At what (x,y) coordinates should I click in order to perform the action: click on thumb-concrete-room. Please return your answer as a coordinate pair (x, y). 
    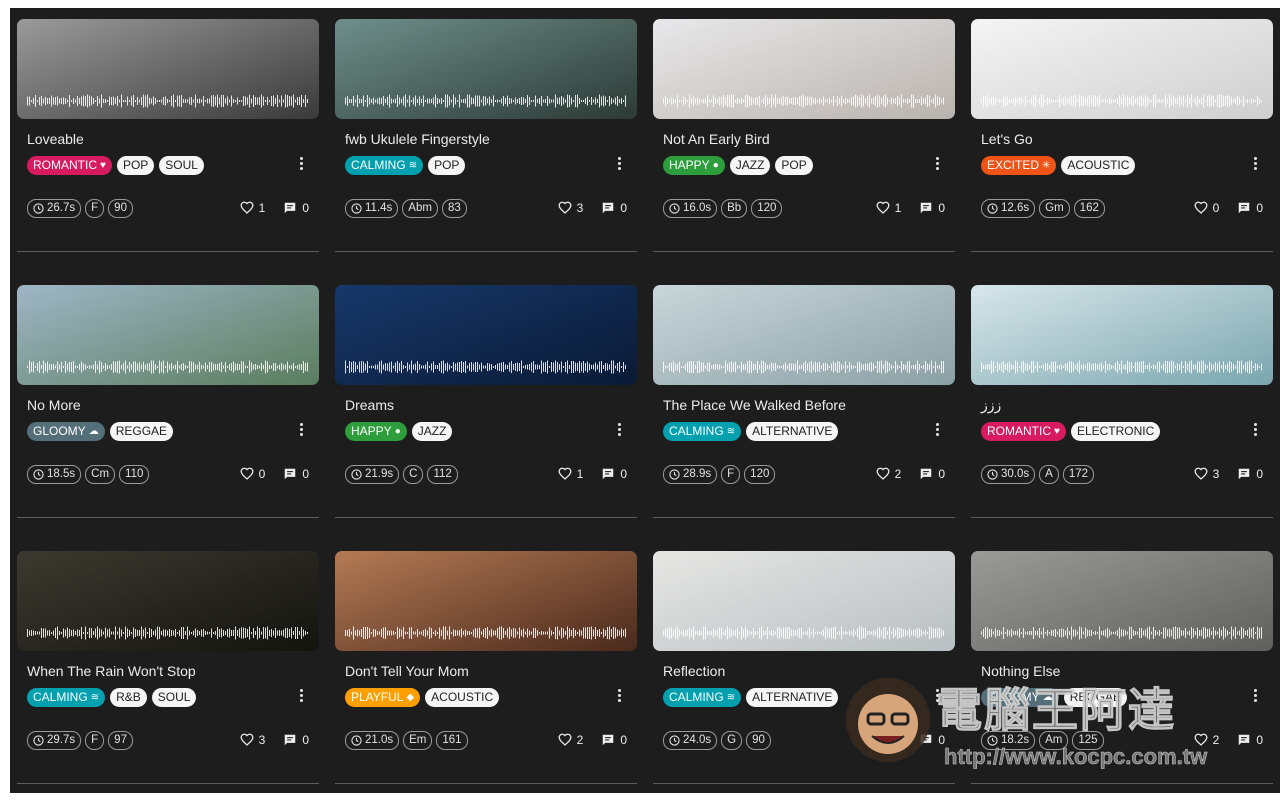
    Looking at the image, I should click on (1122, 601).